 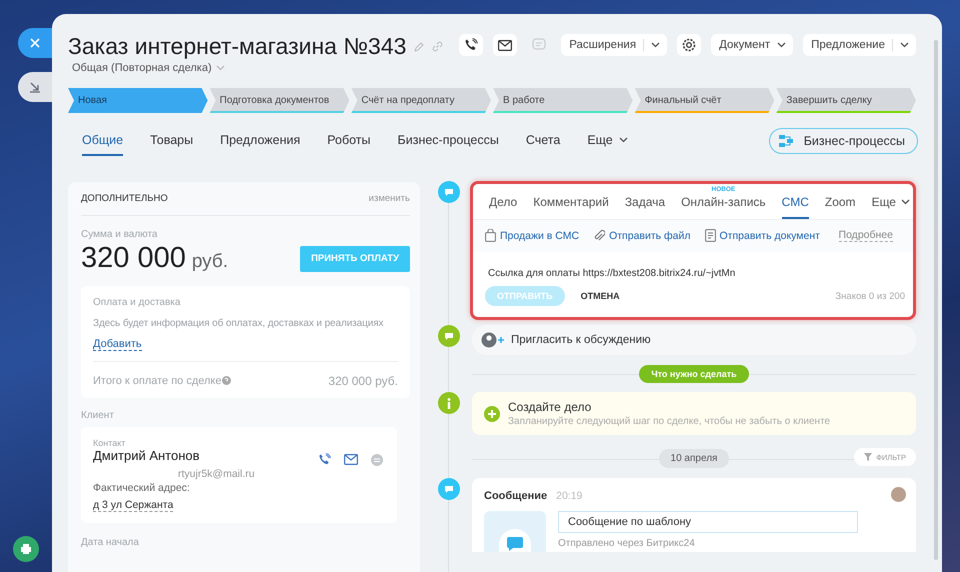 What do you see at coordinates (708, 543) in the screenshot?
I see `message-footer: Отправлено через Битрикс24` at bounding box center [708, 543].